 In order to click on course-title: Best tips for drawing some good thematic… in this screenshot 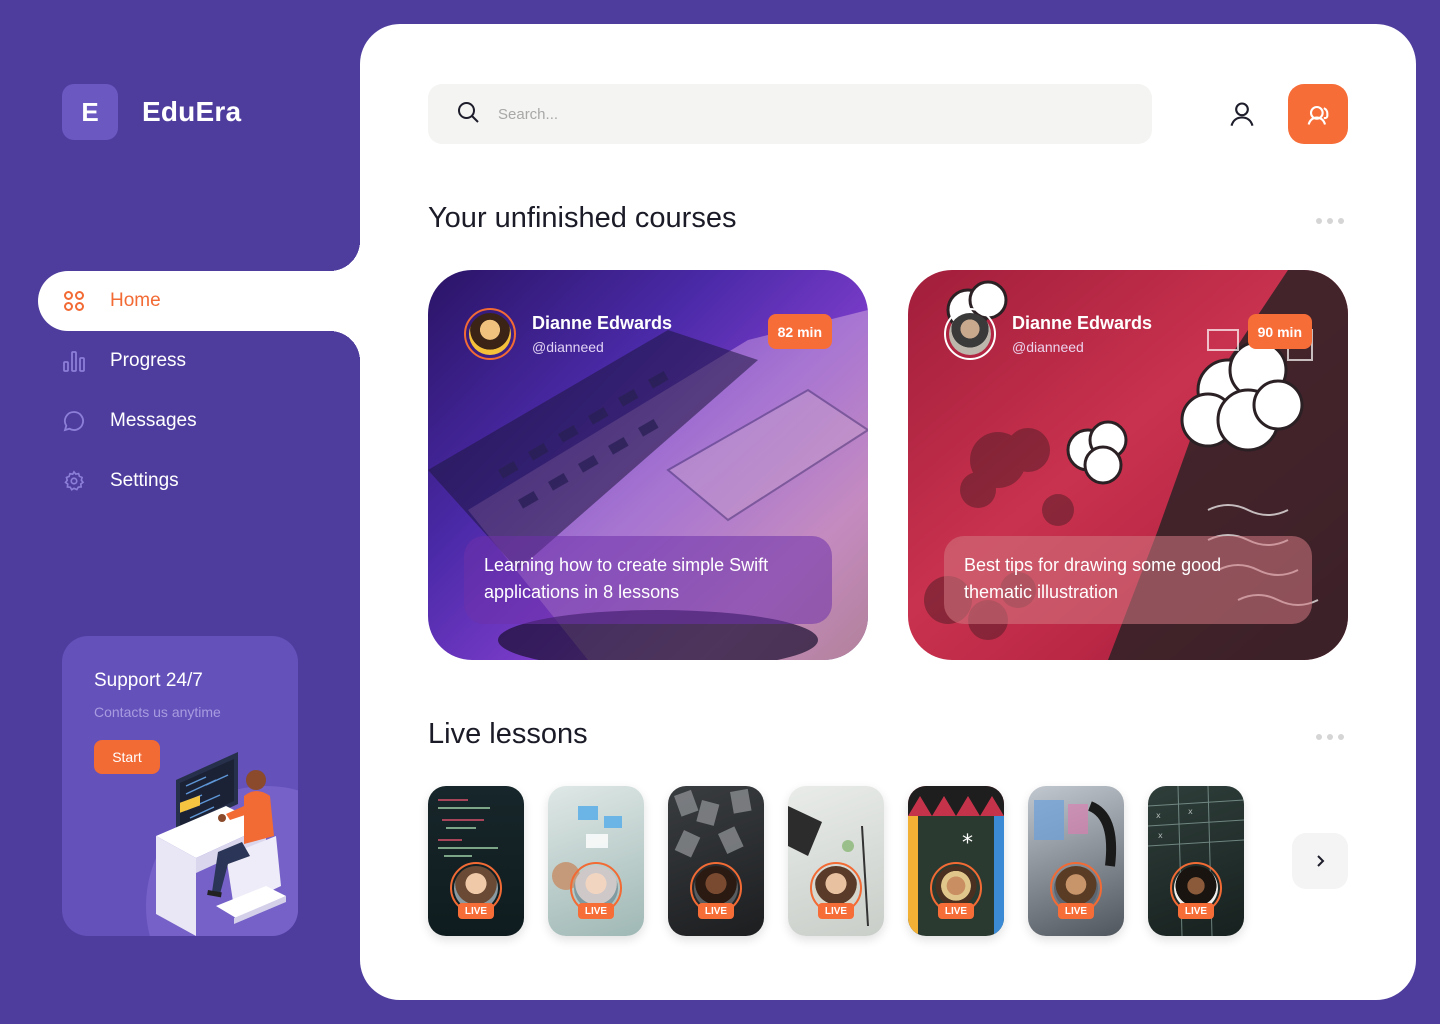, I will do `click(1128, 580)`.